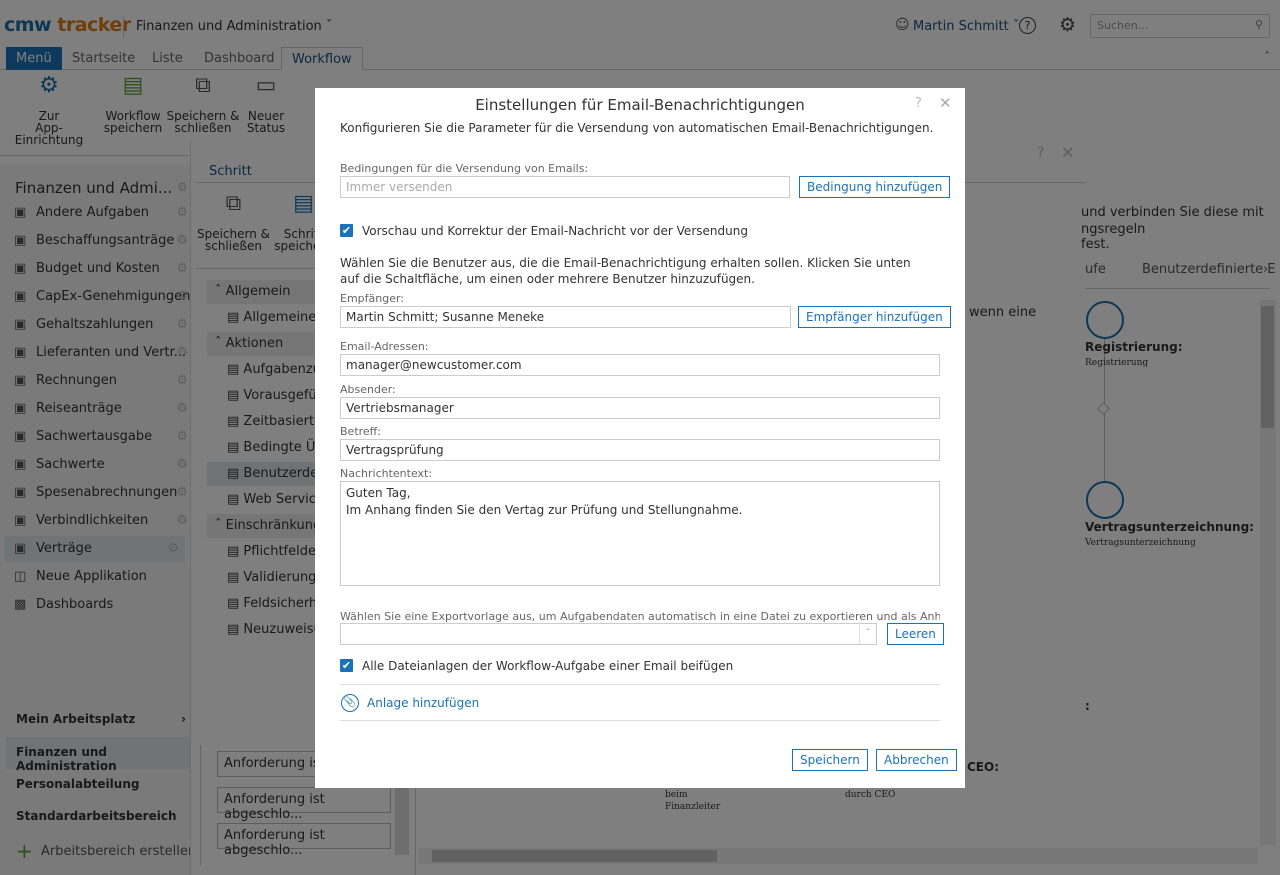  What do you see at coordinates (945, 103) in the screenshot?
I see `close-icon: ✕` at bounding box center [945, 103].